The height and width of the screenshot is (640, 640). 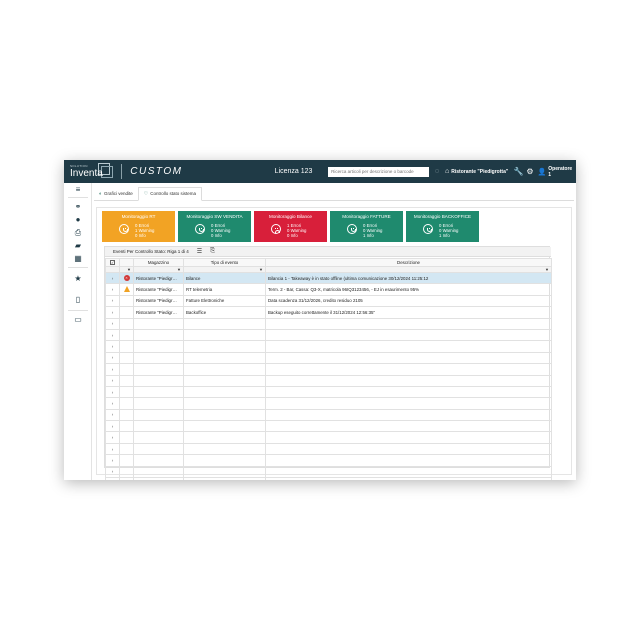 I want to click on cell-tipo-evento: Bilance, so click(x=224, y=278).